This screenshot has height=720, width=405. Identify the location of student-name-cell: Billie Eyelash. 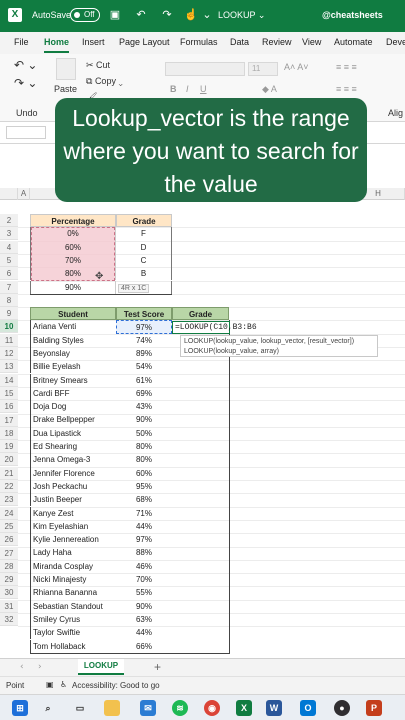
(73, 367).